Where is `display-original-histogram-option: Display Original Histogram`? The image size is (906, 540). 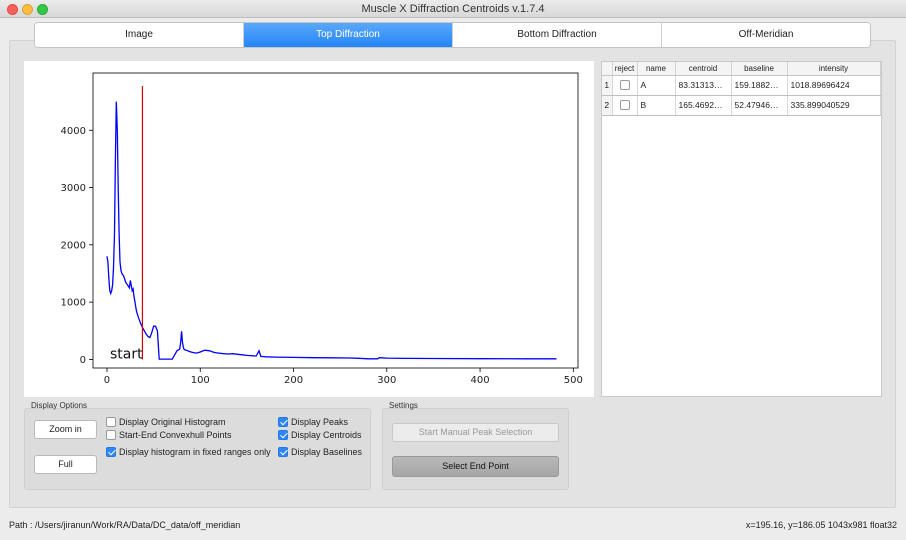 display-original-histogram-option: Display Original Histogram is located at coordinates (166, 422).